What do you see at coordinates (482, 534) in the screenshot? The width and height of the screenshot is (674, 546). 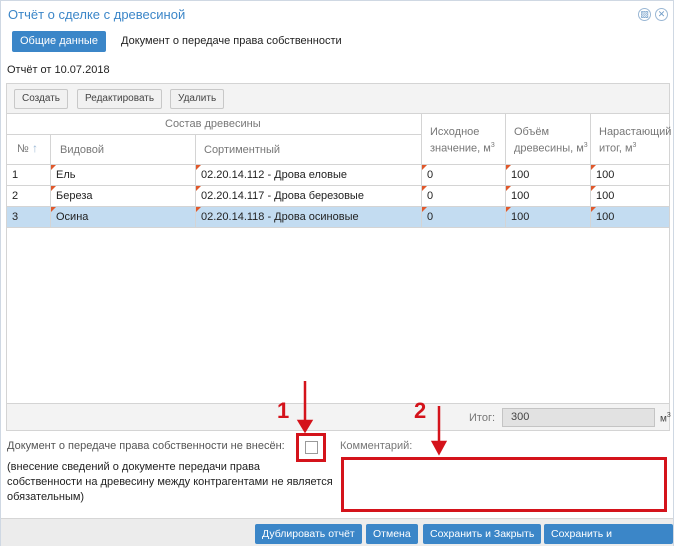 I see `save-close-button: Сохранить и Закрыть` at bounding box center [482, 534].